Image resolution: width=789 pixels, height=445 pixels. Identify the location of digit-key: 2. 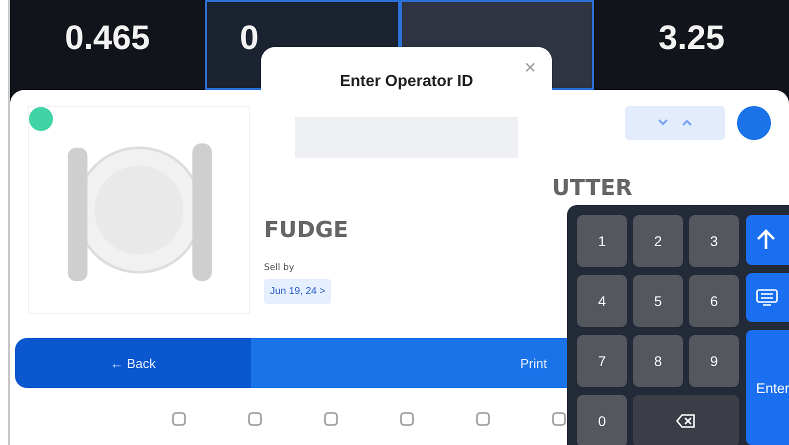
(658, 241).